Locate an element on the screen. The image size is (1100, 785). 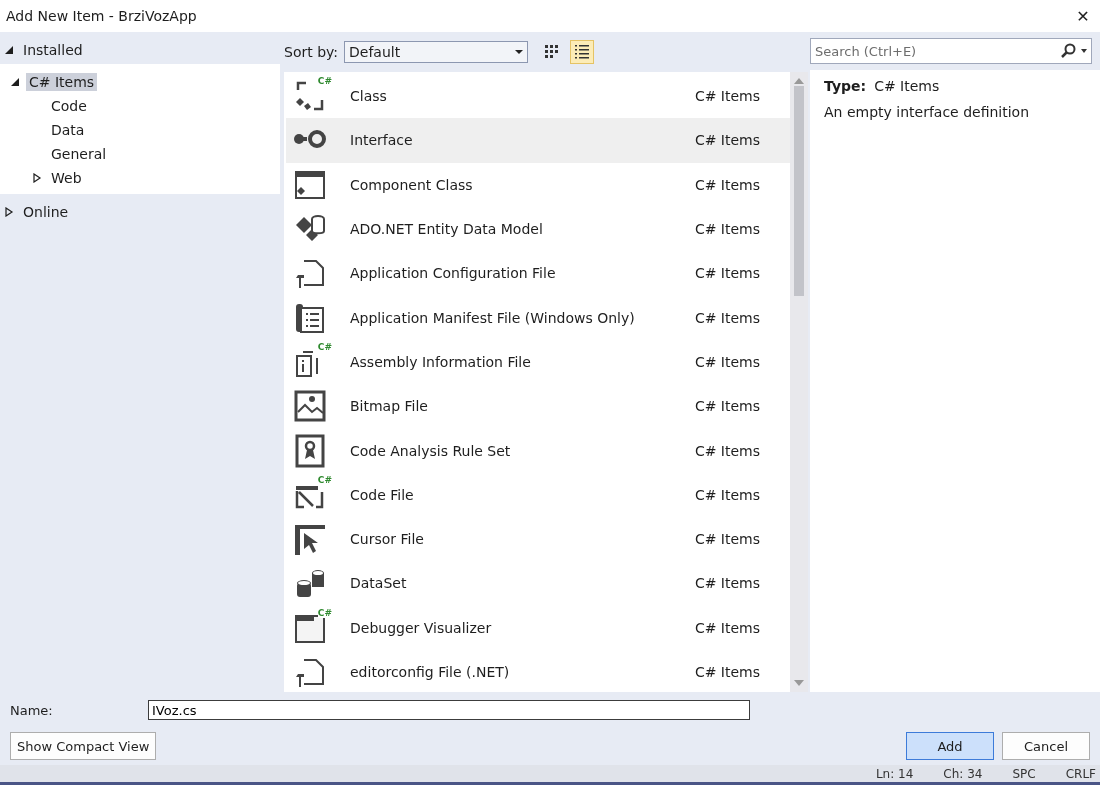
template-name: Code File is located at coordinates (382, 494).